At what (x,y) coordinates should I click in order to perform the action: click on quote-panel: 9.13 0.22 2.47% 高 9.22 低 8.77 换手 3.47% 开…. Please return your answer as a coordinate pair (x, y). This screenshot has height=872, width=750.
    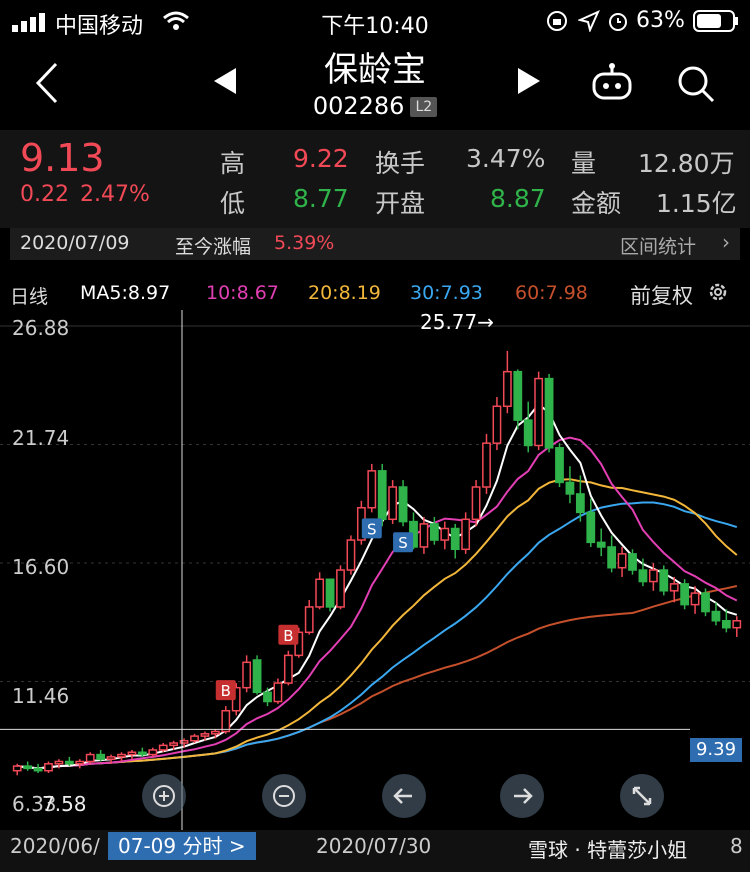
    Looking at the image, I should click on (375, 179).